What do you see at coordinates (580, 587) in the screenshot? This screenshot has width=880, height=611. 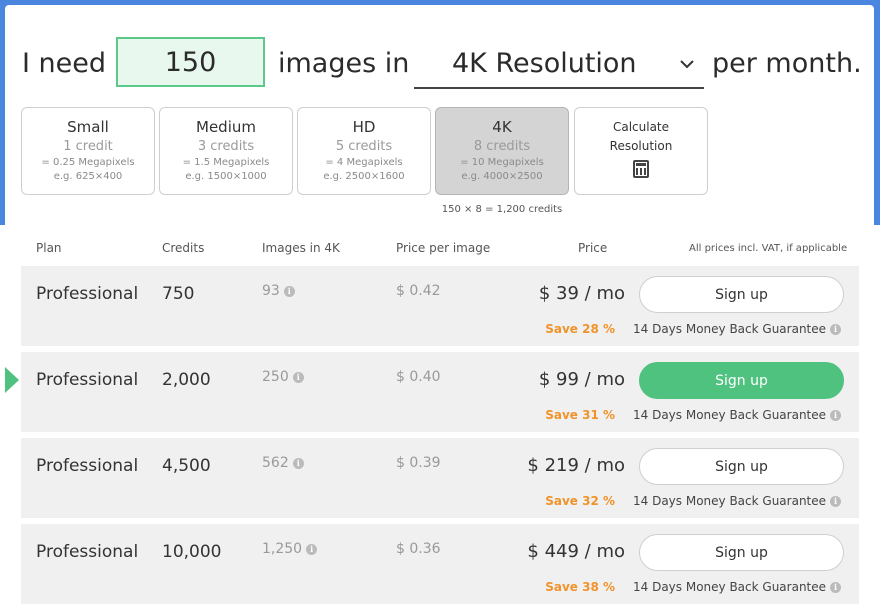 I see `save-badge: Save 38 %` at bounding box center [580, 587].